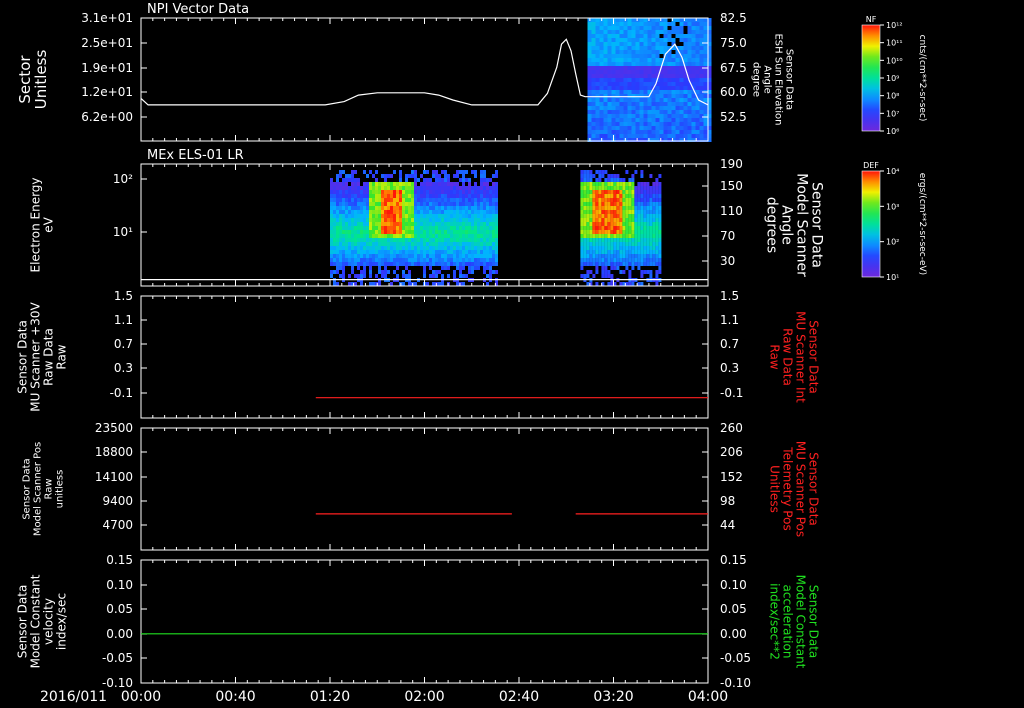 Image resolution: width=1024 pixels, height=708 pixels. What do you see at coordinates (36, 224) in the screenshot?
I see `y-axis-label-left: Electron Energy` at bounding box center [36, 224].